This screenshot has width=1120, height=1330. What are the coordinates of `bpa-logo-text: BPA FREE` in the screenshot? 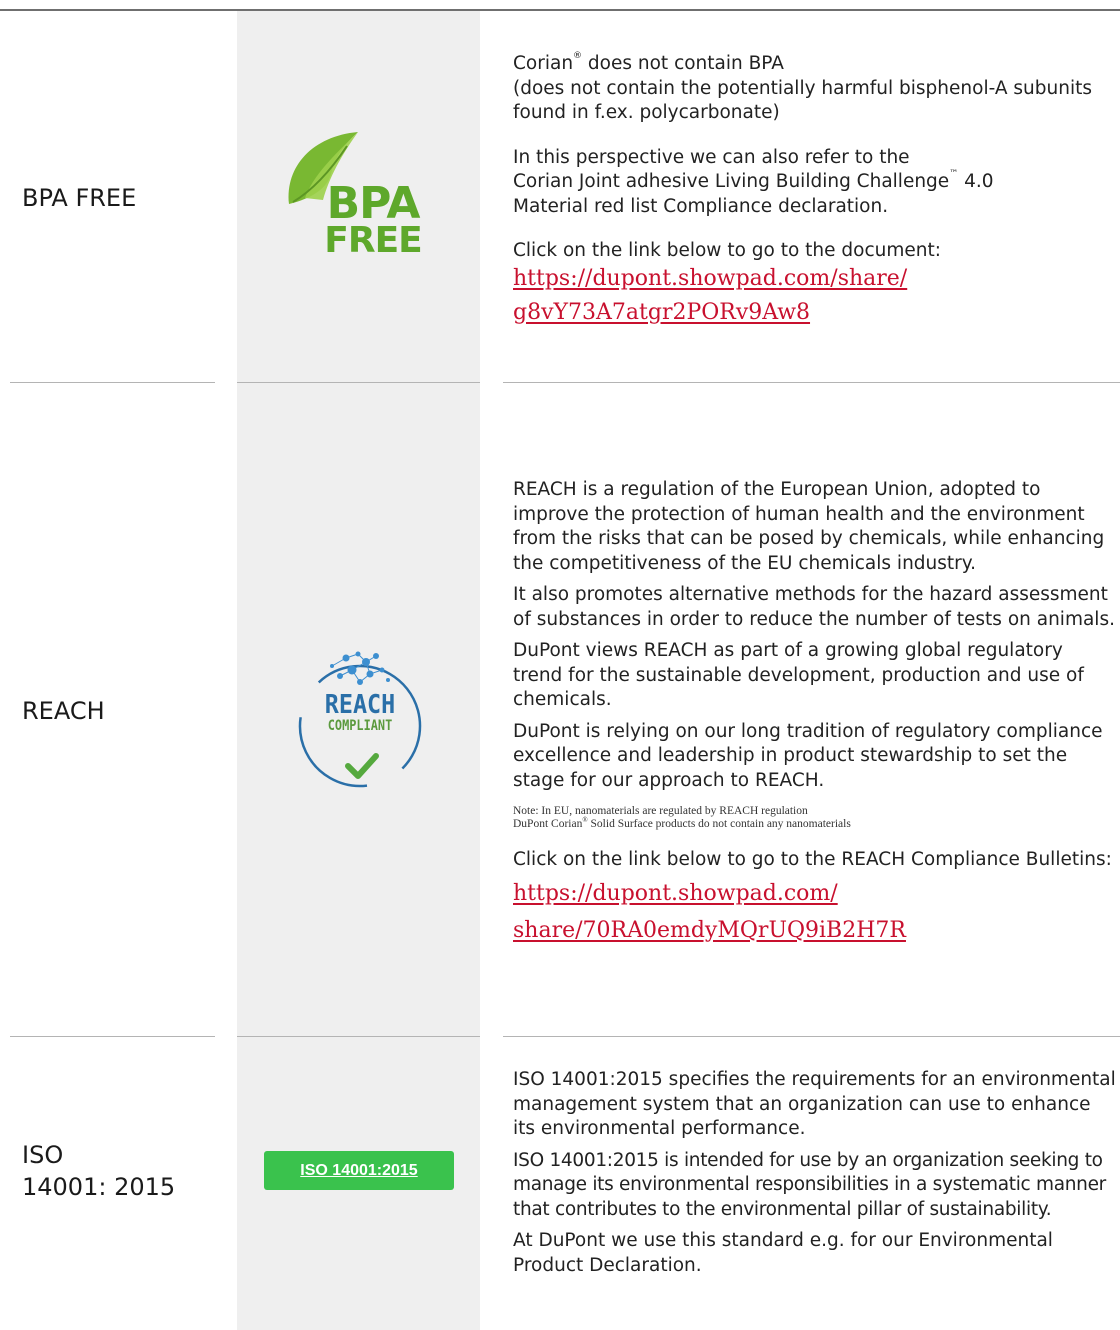 It's located at (373, 219).